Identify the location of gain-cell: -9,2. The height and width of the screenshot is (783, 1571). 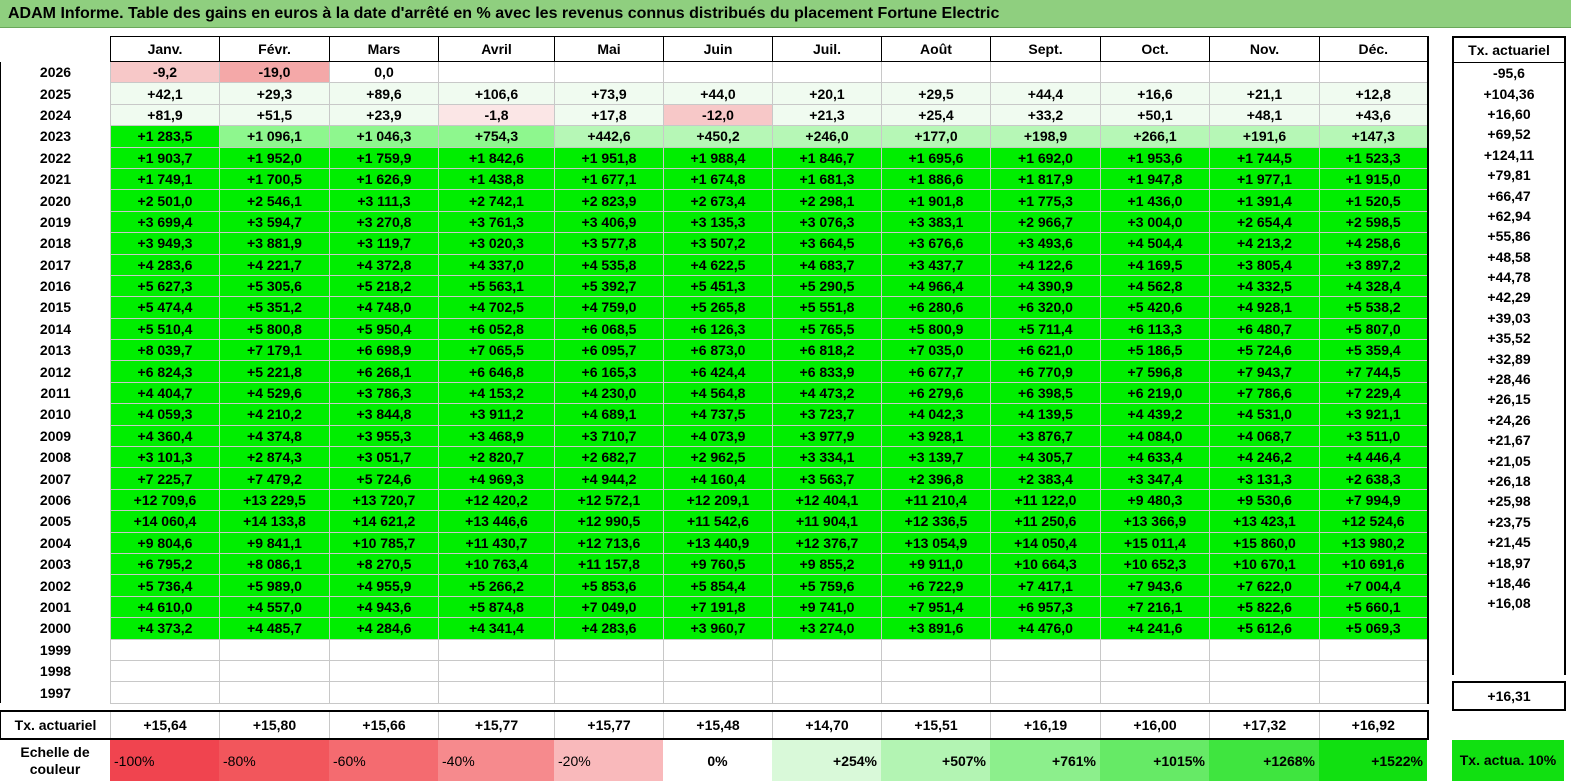
(165, 72).